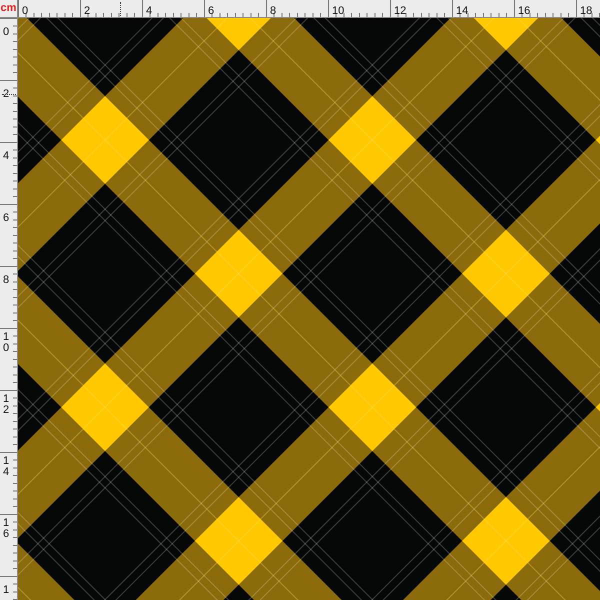  What do you see at coordinates (87, 11) in the screenshot?
I see `ruler-label: 2` at bounding box center [87, 11].